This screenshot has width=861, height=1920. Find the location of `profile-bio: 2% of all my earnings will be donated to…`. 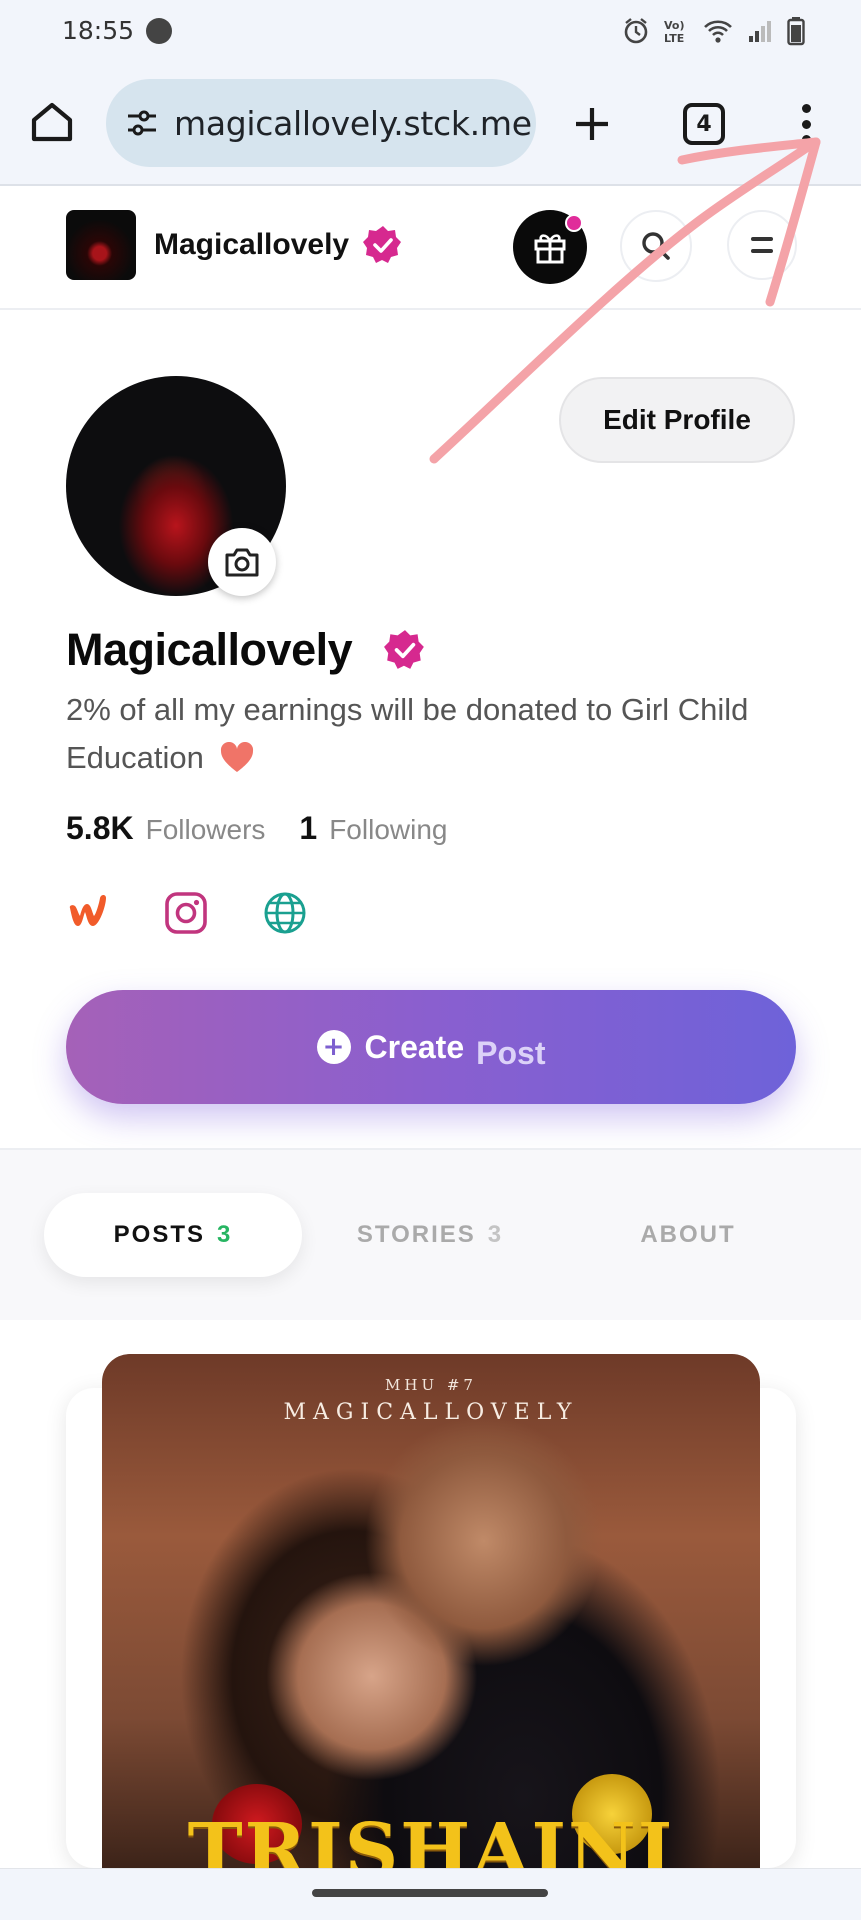

profile-bio: 2% of all my earnings will be donated to… is located at coordinates (411, 734).